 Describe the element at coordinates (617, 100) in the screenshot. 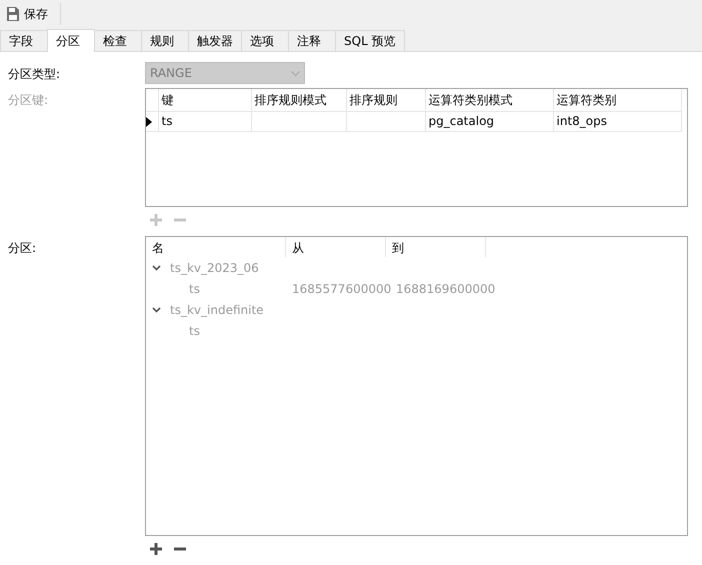

I see `column-header: 运算符类别` at that location.